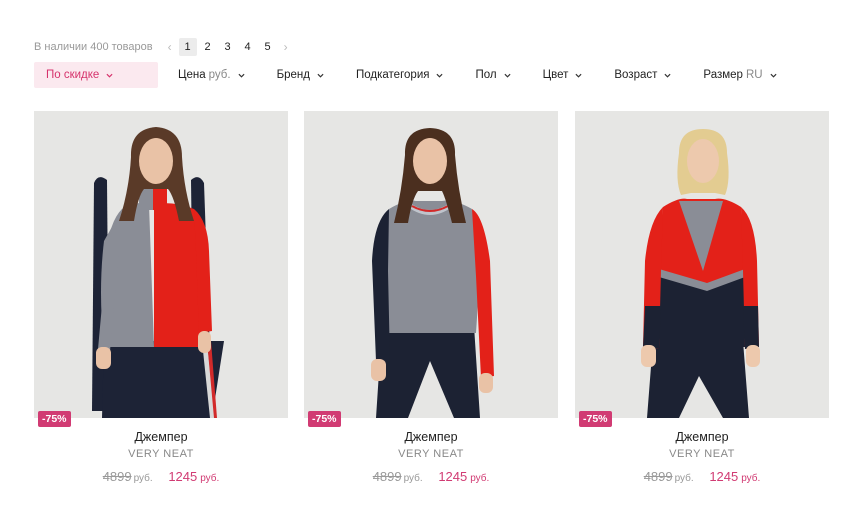 Image resolution: width=860 pixels, height=520 pixels. What do you see at coordinates (248, 47) in the screenshot?
I see `page-4: 4` at bounding box center [248, 47].